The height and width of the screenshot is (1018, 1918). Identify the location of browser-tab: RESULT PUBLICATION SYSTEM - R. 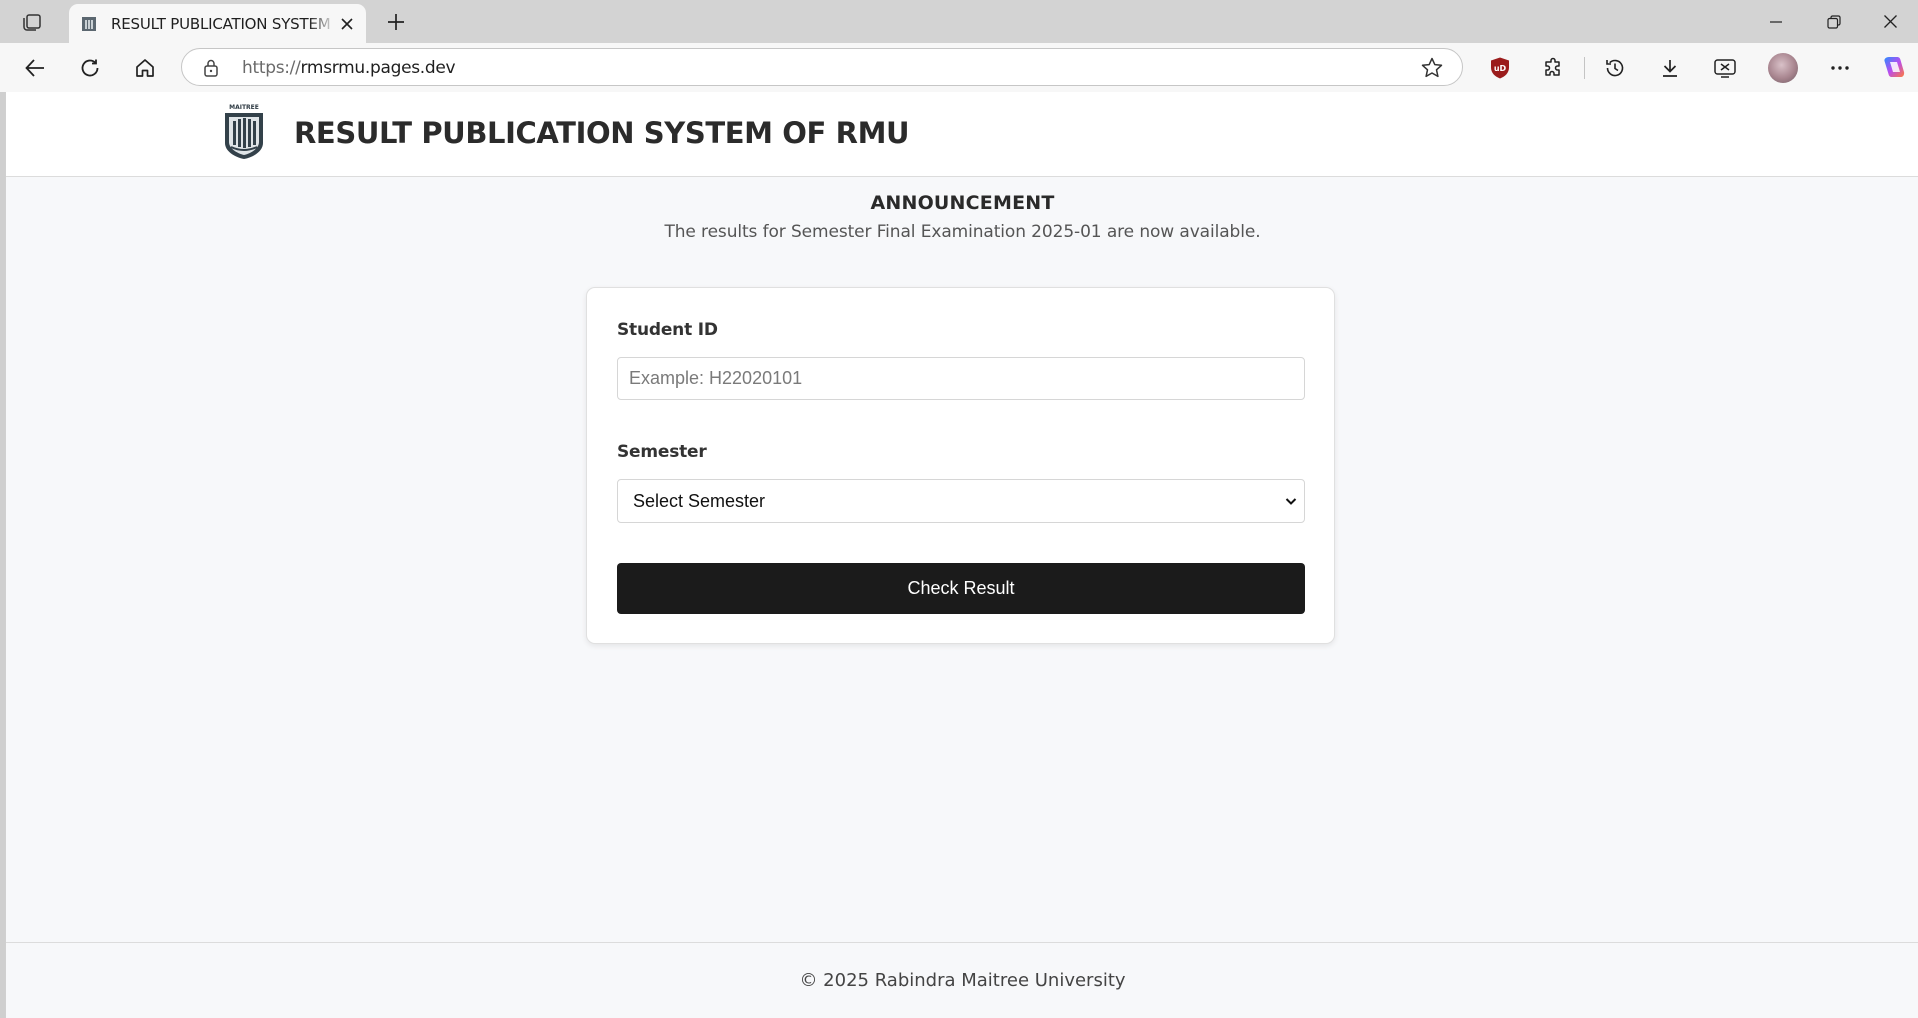
(217, 23).